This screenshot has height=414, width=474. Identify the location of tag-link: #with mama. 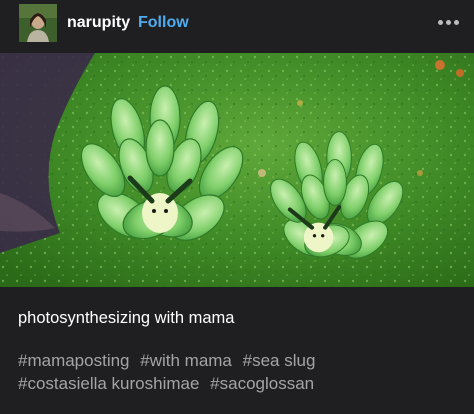
(186, 360).